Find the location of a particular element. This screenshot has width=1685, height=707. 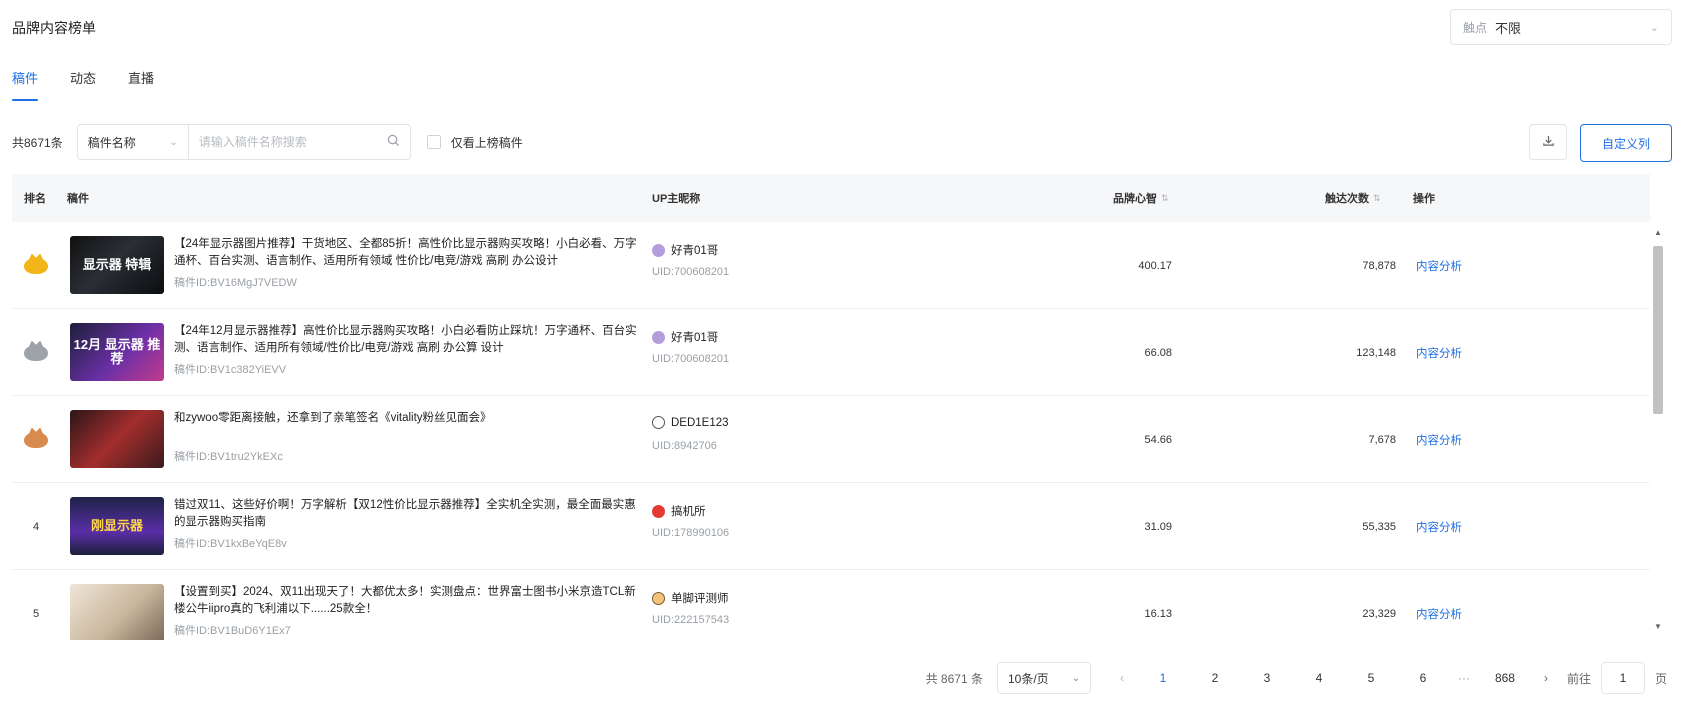

page-size-select: 10条/页 ⌄ is located at coordinates (1043, 678).